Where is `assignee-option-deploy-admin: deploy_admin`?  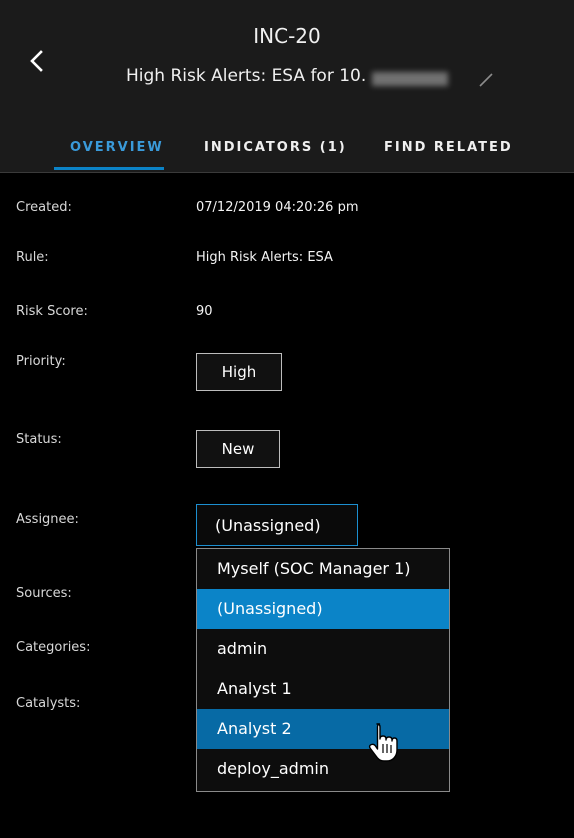
assignee-option-deploy-admin: deploy_admin is located at coordinates (323, 769).